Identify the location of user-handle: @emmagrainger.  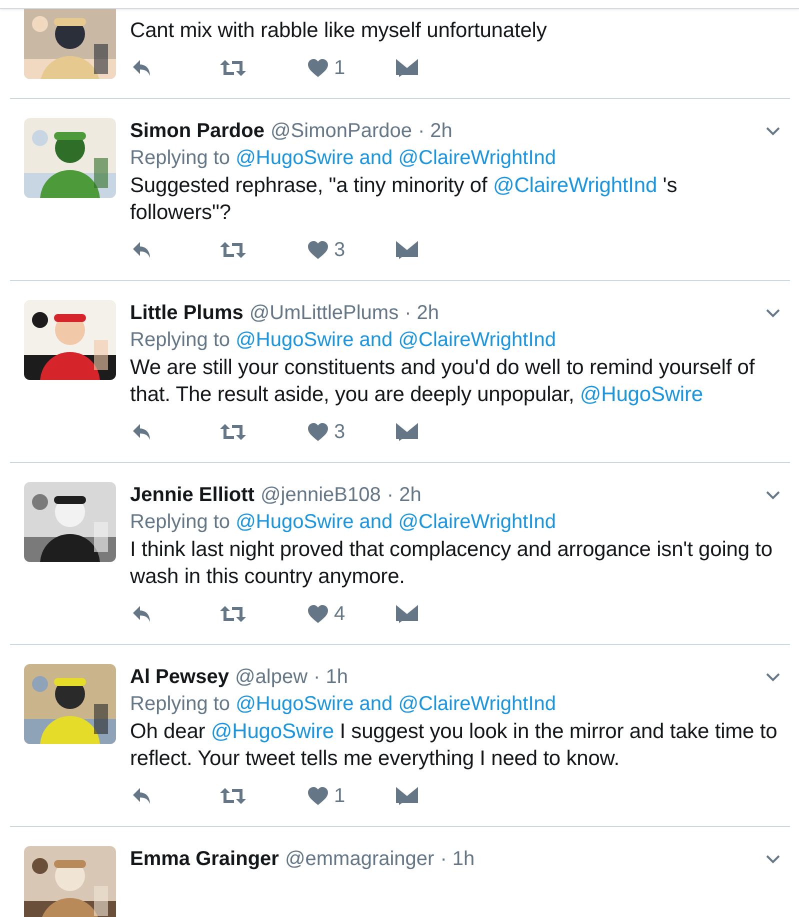
(359, 859).